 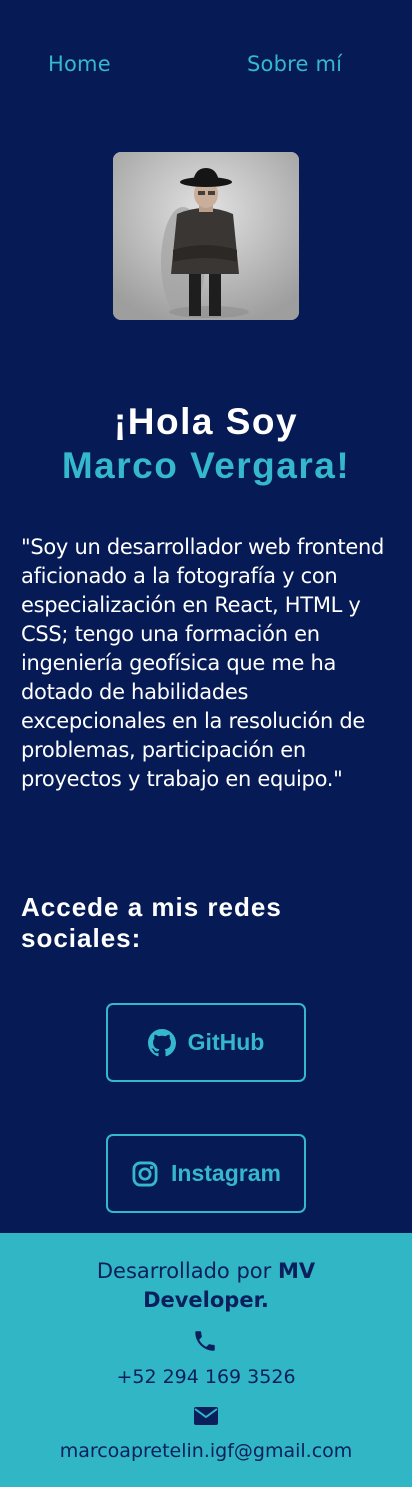 What do you see at coordinates (206, 421) in the screenshot?
I see `hero-greeting: ¡Hola Soy` at bounding box center [206, 421].